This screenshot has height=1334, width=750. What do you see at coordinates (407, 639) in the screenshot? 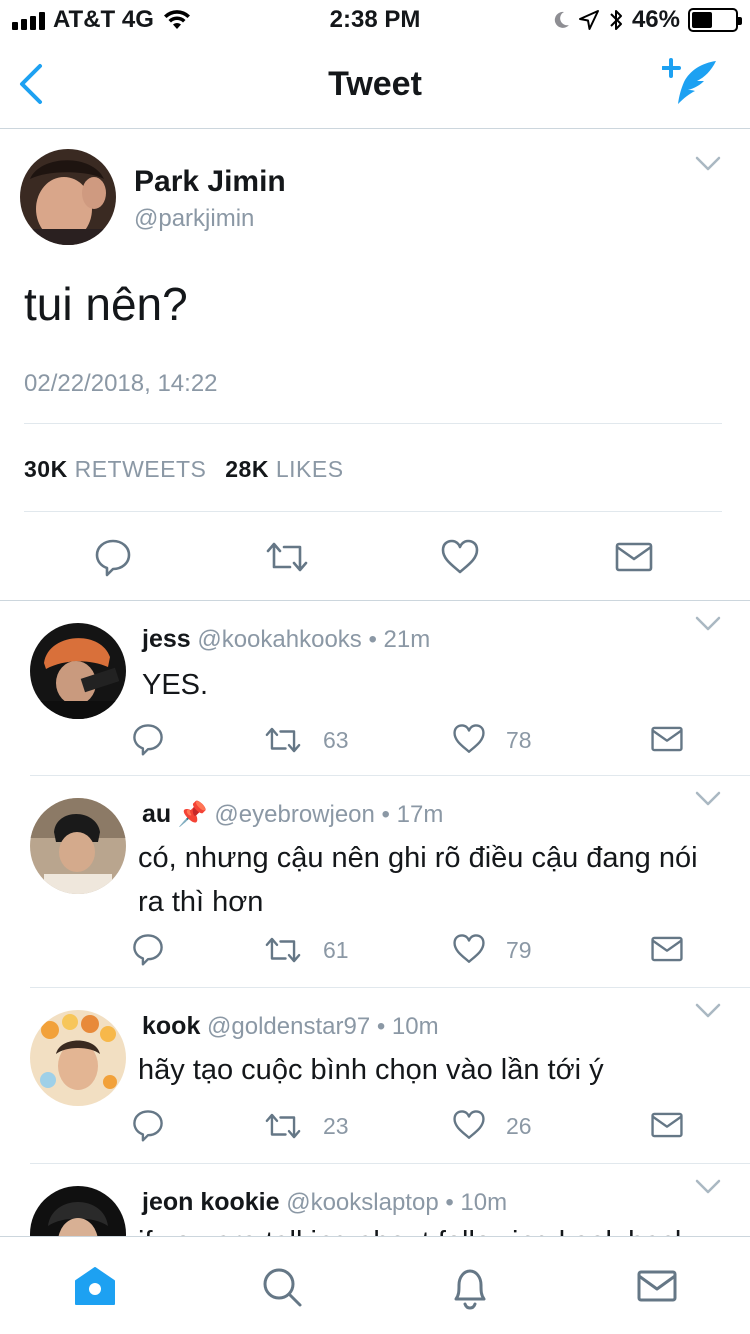
I see `reply-time: 21m` at bounding box center [407, 639].